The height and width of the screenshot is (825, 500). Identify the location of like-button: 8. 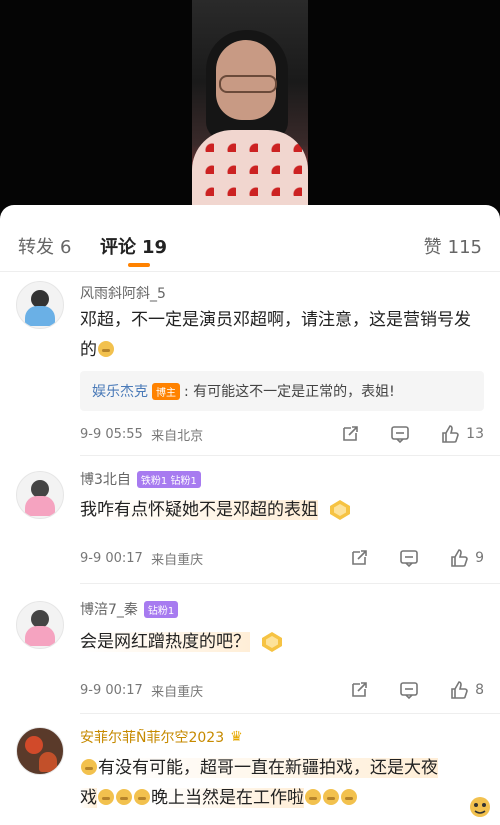
(466, 690).